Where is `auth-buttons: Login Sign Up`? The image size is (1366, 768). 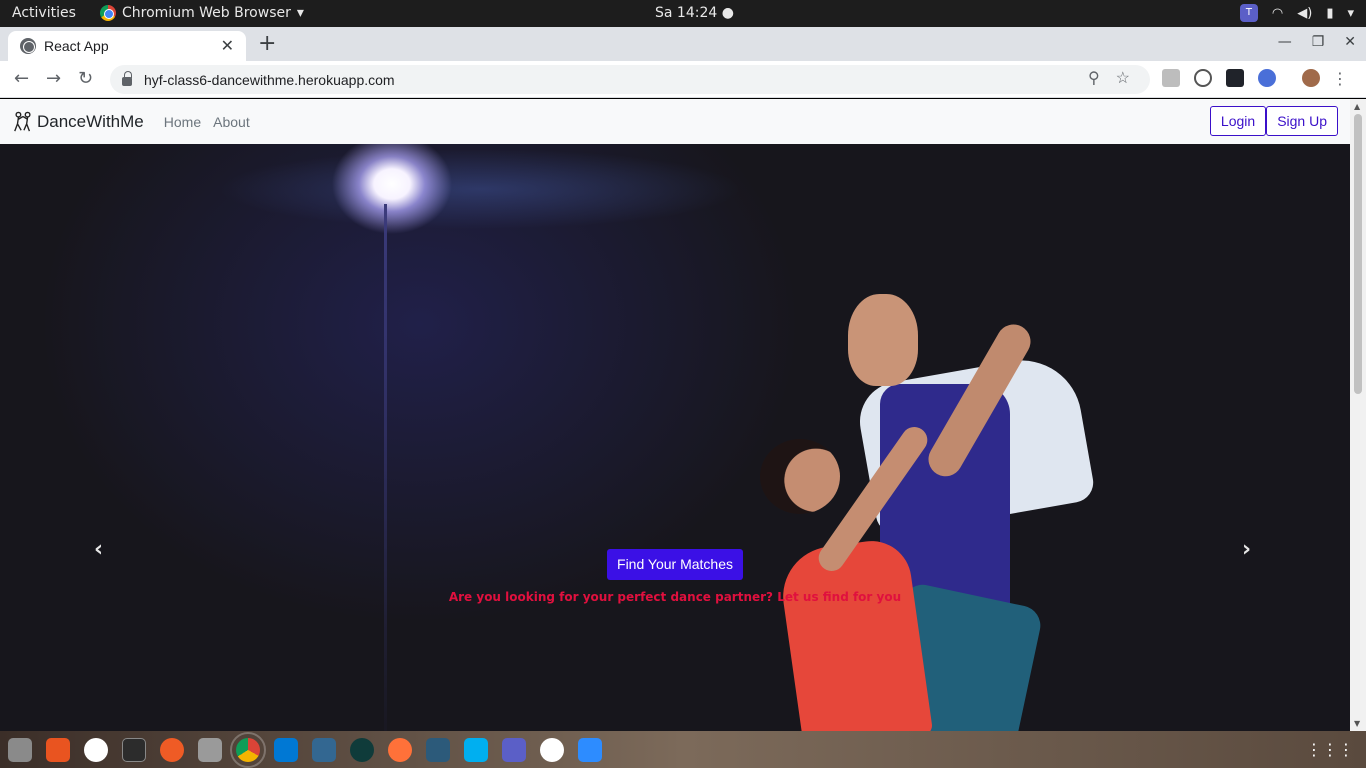 auth-buttons: Login Sign Up is located at coordinates (1273, 121).